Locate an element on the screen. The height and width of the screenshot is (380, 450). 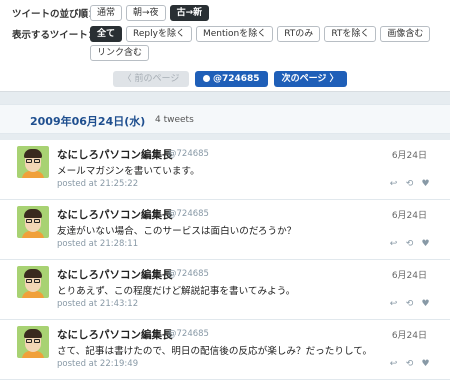
order-chip-normal: 通常 is located at coordinates (106, 13).